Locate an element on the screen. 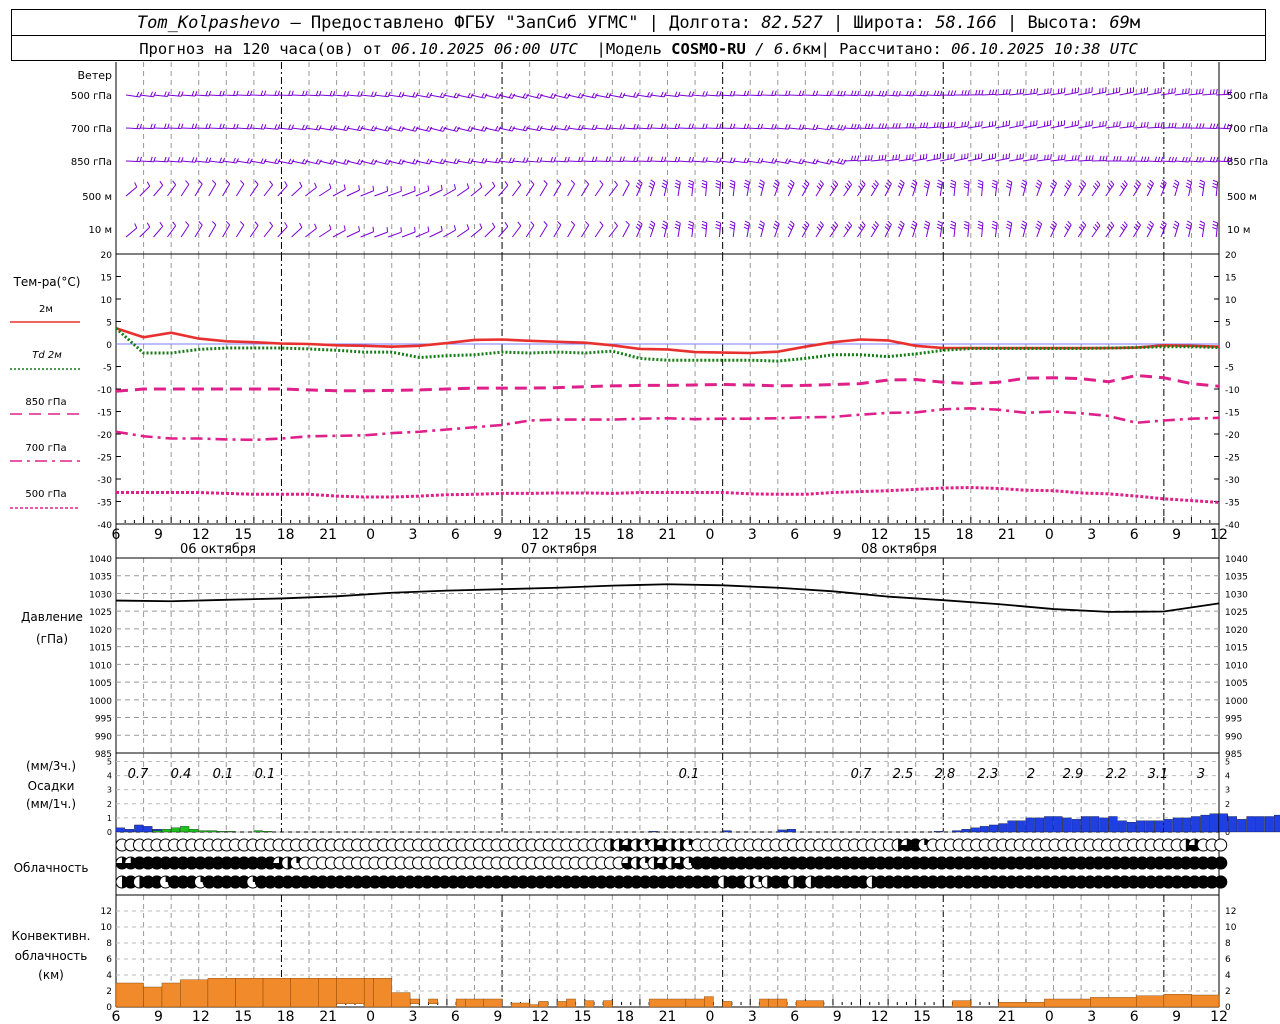  convective-ytick-label-right: 10 is located at coordinates (1231, 928).